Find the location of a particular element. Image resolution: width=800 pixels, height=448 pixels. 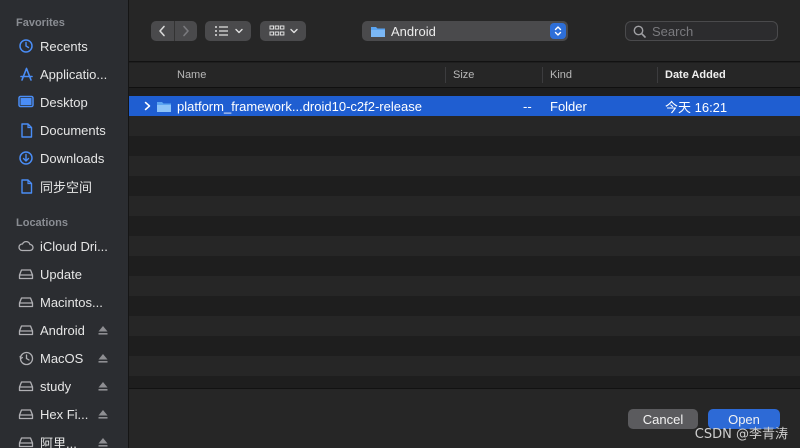

search-icon is located at coordinates (639, 31).